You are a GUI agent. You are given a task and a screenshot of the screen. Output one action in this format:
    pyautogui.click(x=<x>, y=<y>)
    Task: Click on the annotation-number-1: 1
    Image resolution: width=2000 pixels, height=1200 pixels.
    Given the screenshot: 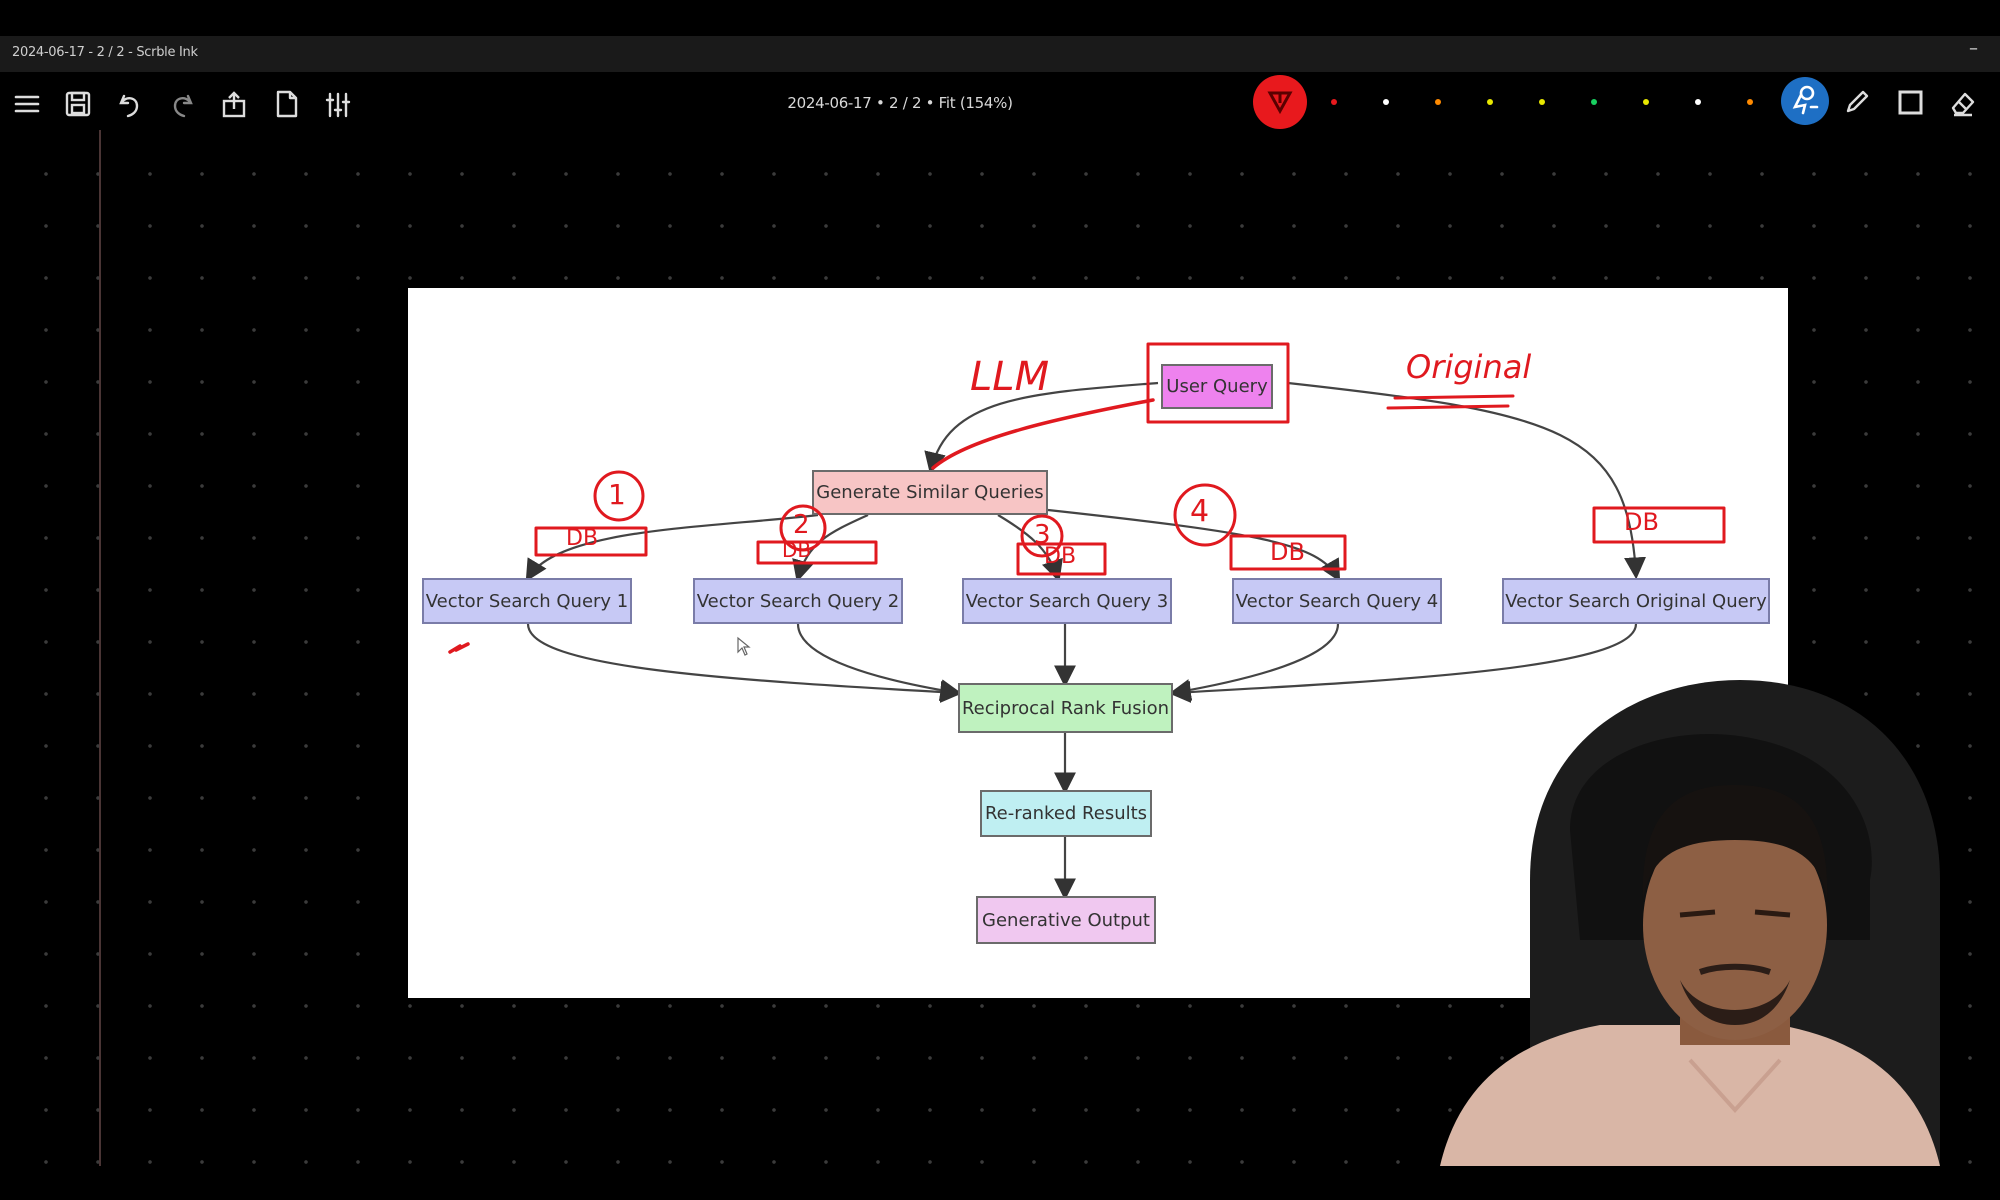 What is the action you would take?
    pyautogui.click(x=617, y=494)
    